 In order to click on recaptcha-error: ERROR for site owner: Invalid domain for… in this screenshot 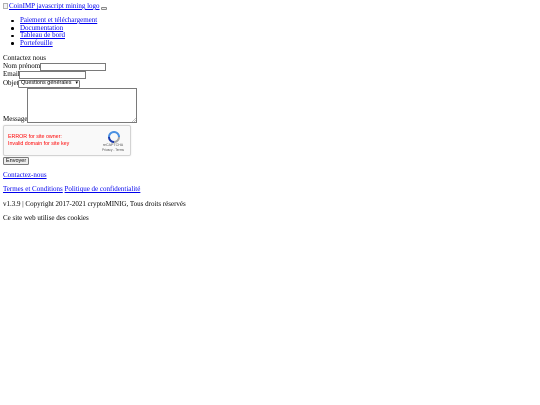, I will do `click(48, 140)`.